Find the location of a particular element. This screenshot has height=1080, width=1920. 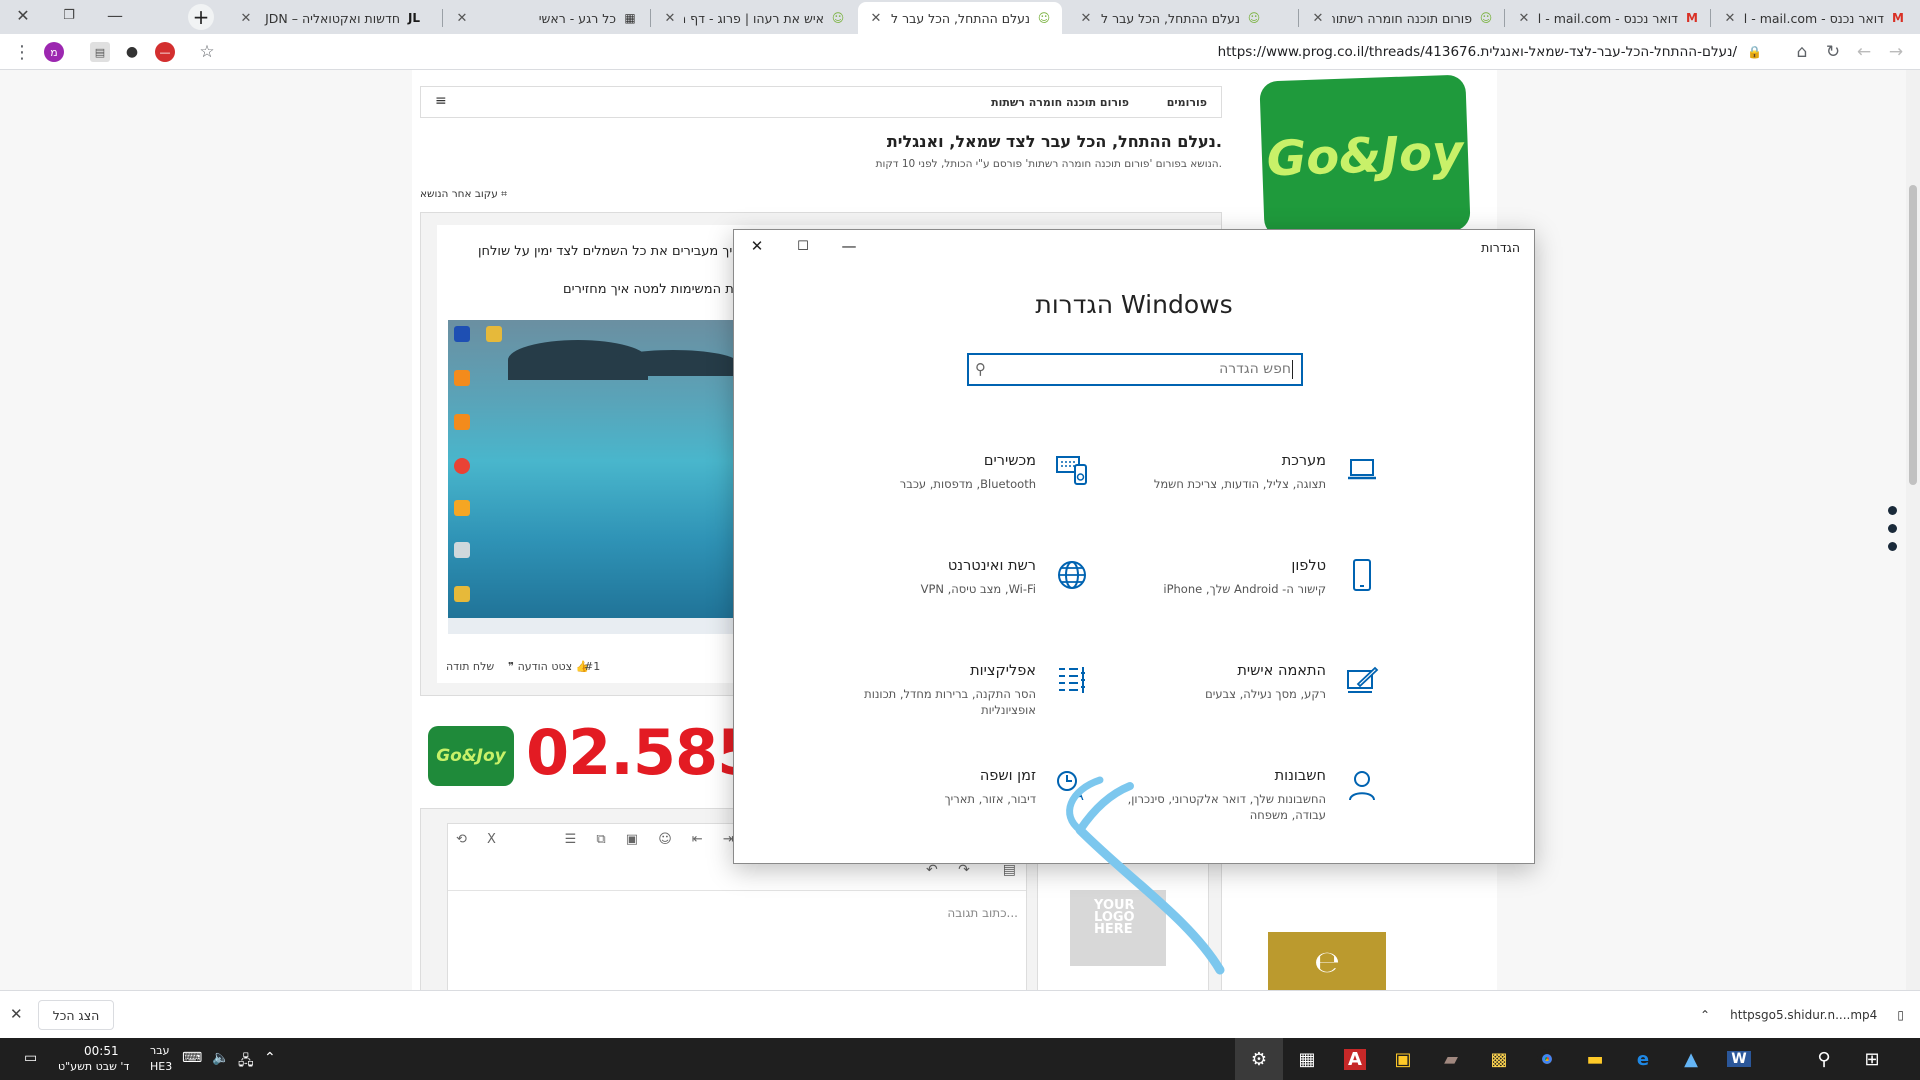

adblock-icon: — is located at coordinates (165, 52).